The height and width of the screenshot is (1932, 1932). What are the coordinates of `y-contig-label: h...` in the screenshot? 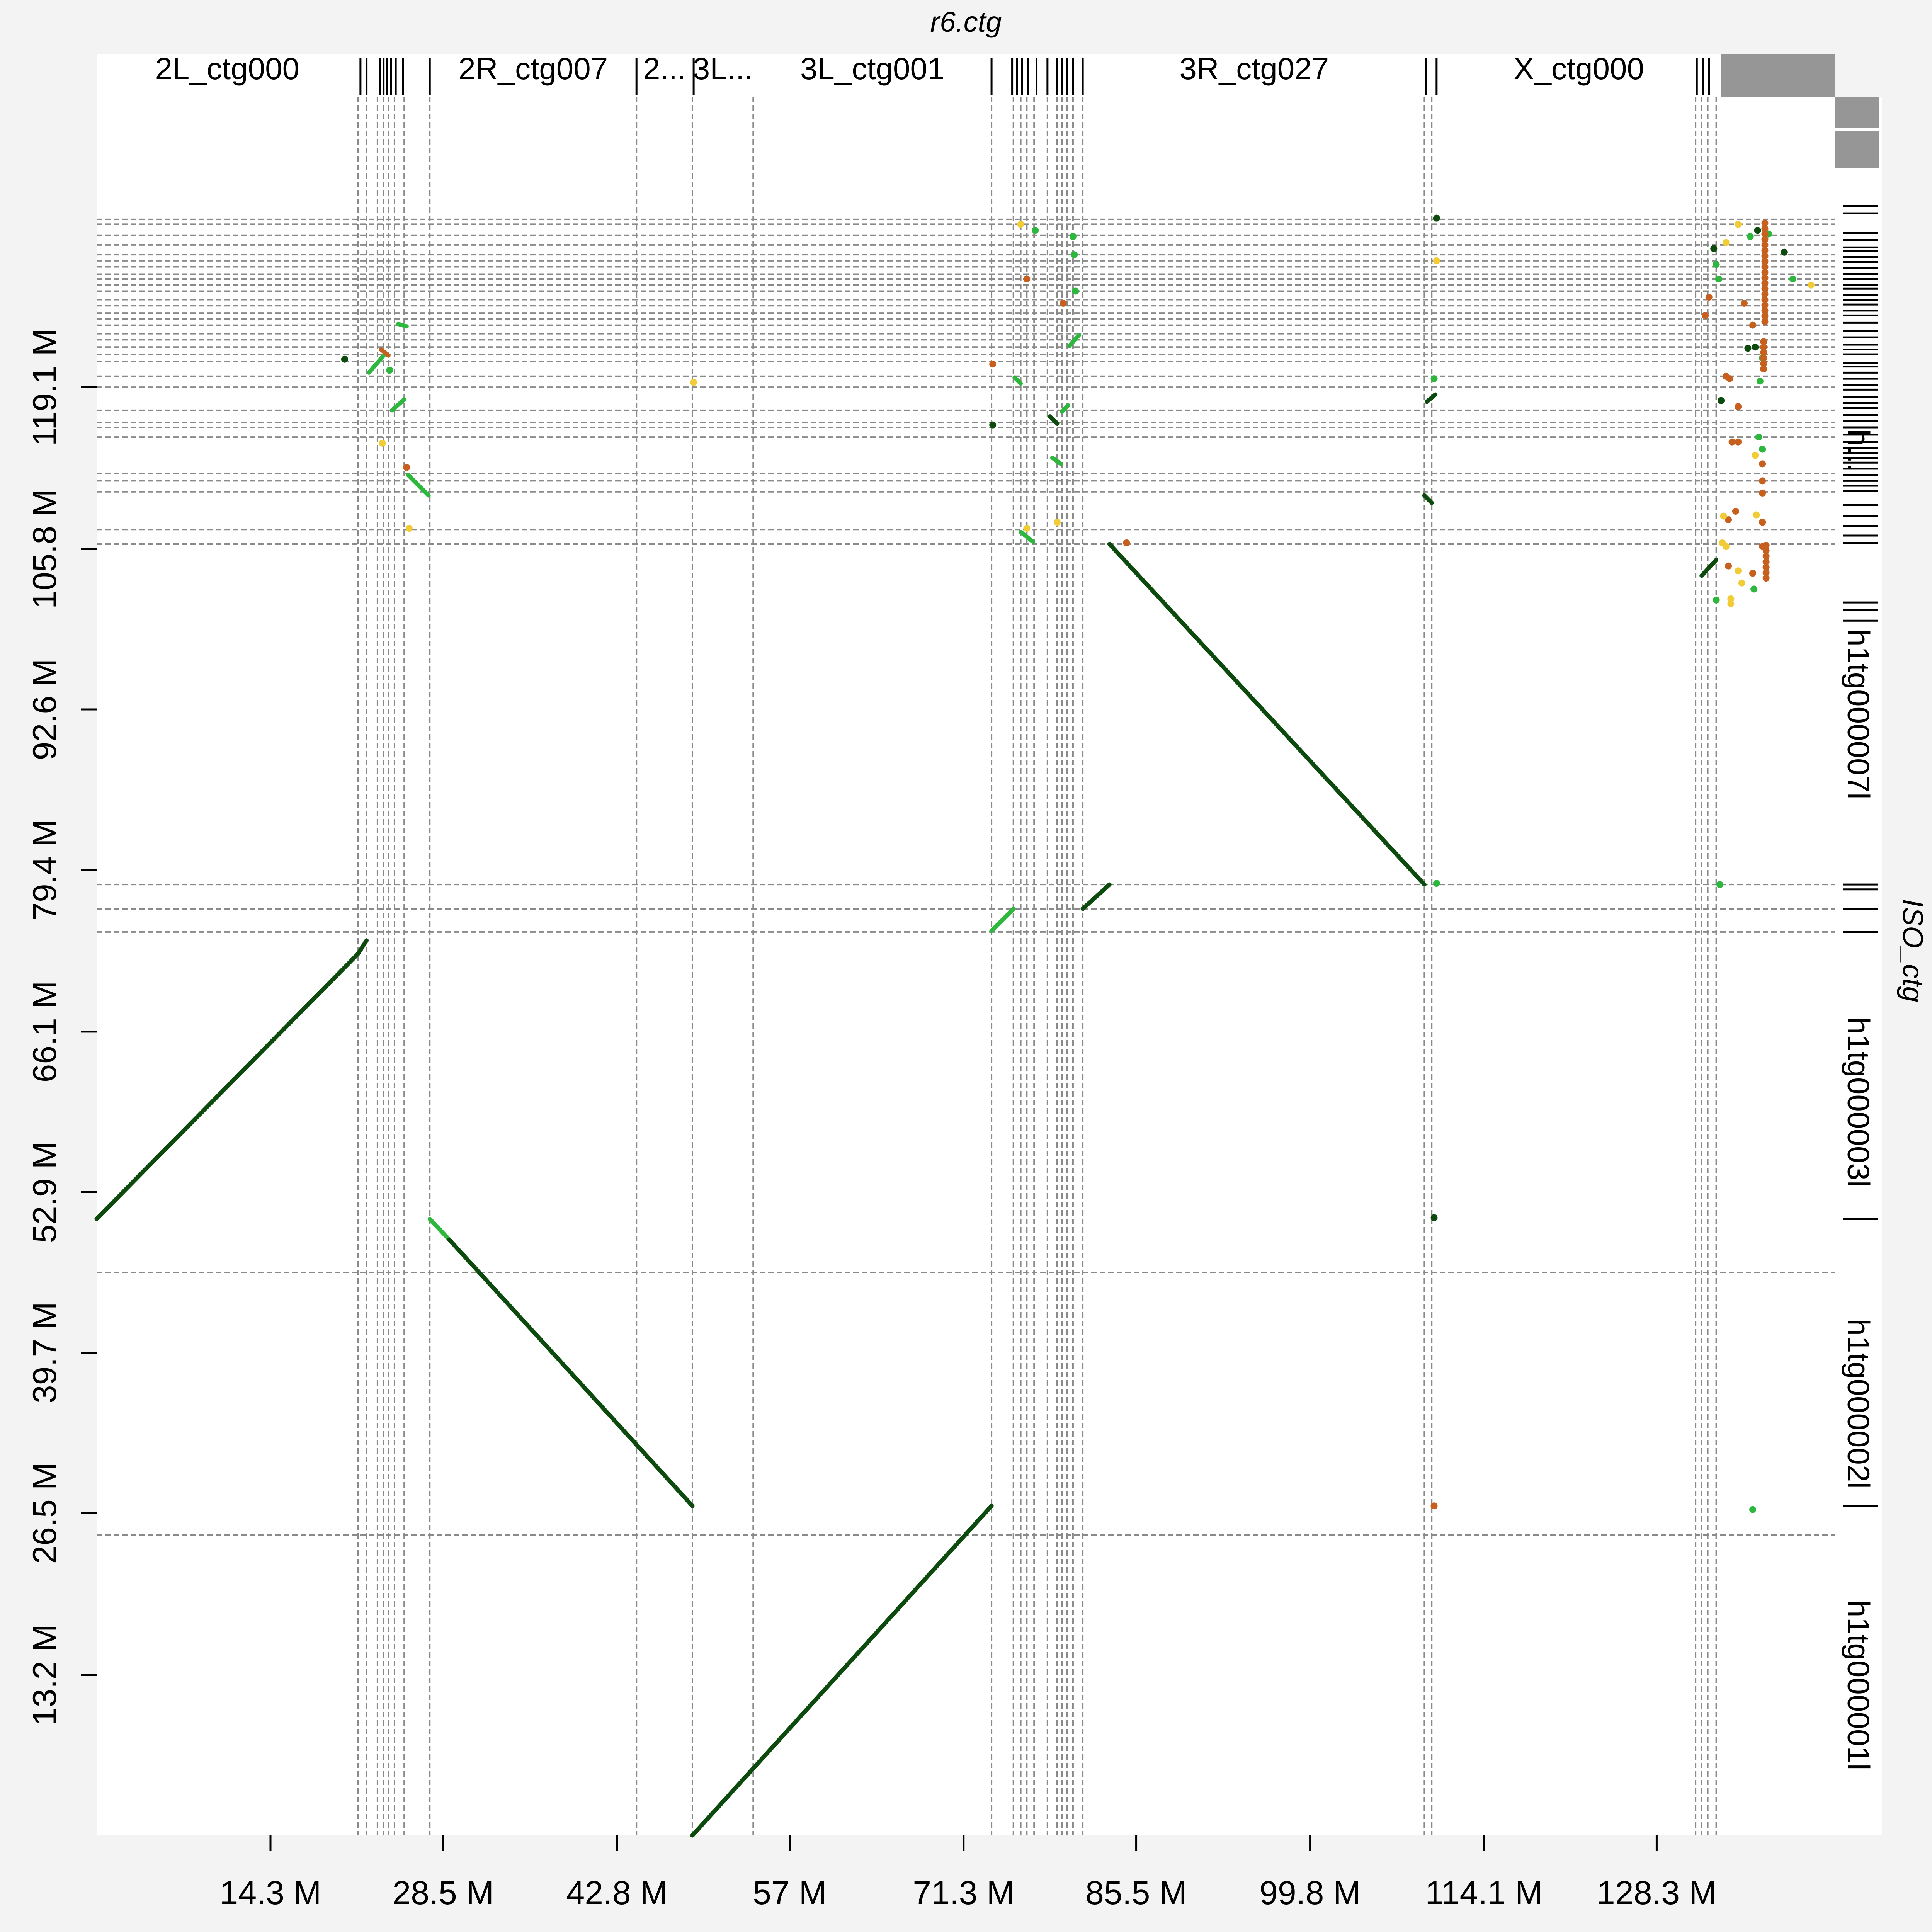 It's located at (1859, 450).